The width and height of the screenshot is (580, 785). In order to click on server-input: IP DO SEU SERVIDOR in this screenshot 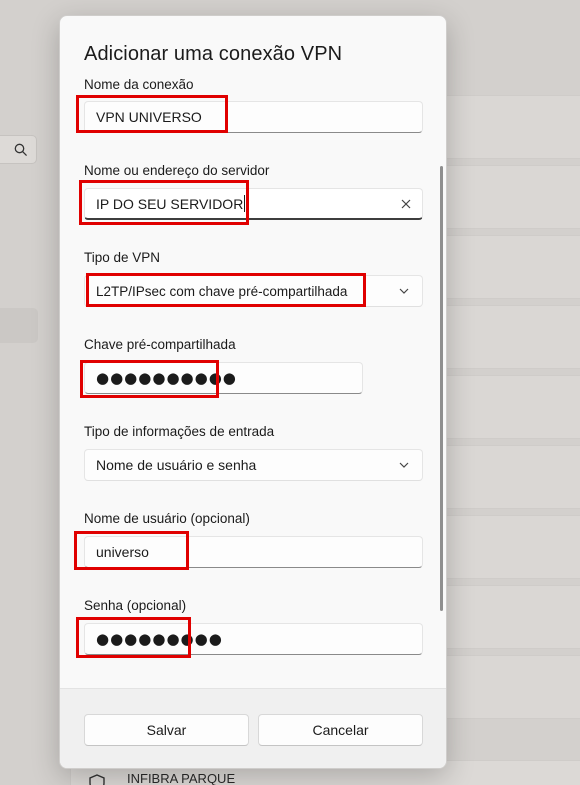, I will do `click(253, 204)`.